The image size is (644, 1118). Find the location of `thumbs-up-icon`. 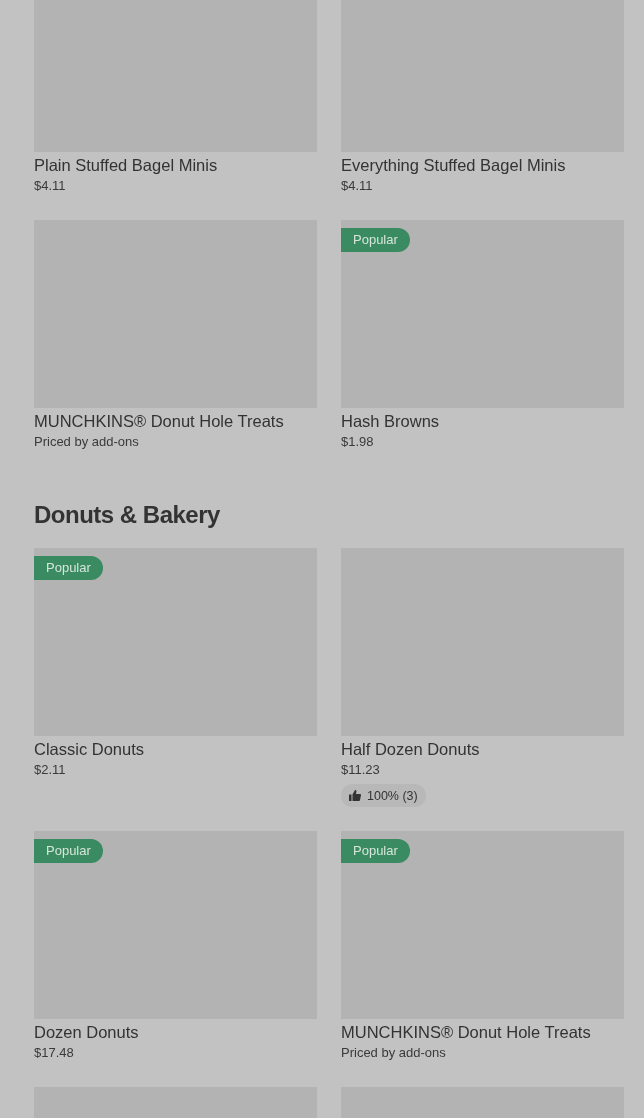

thumbs-up-icon is located at coordinates (355, 795).